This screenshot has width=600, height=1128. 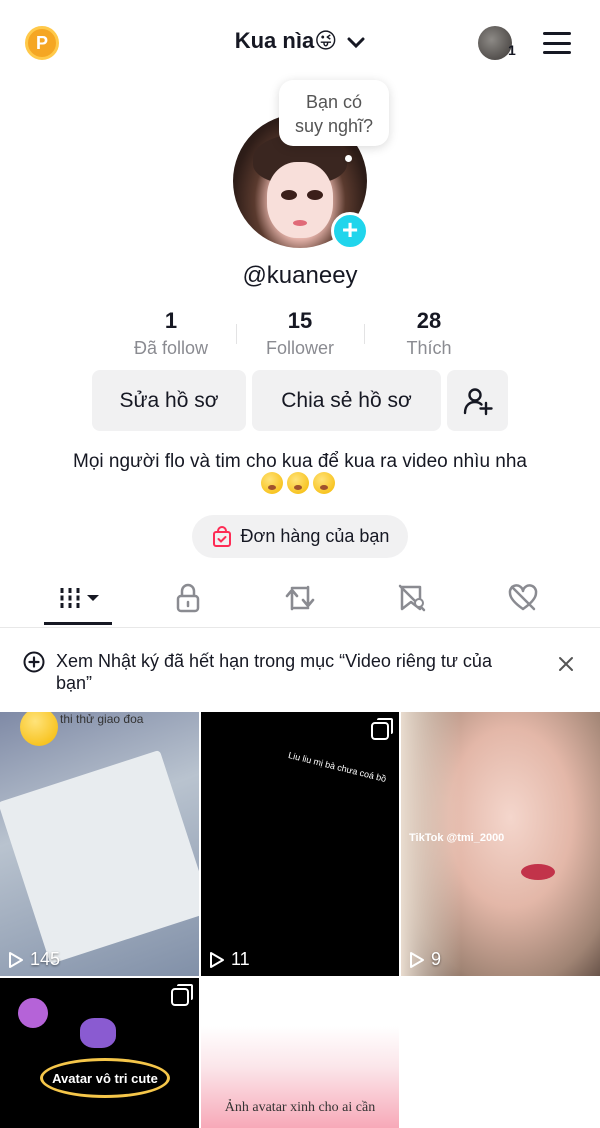 What do you see at coordinates (300, 1053) in the screenshot?
I see `video-thumbnail: Ảnh avatar xinh cho ai cần` at bounding box center [300, 1053].